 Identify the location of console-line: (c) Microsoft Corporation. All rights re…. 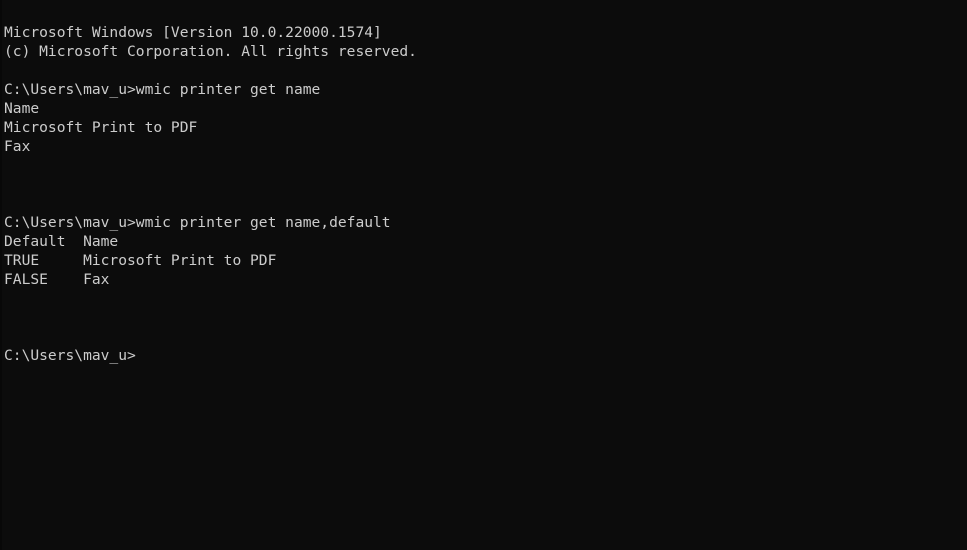
(210, 51).